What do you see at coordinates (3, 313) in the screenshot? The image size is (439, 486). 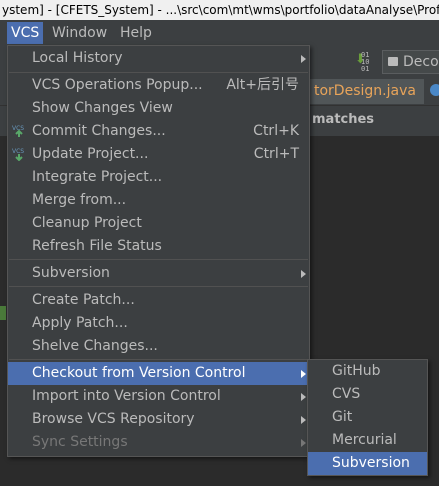 I see `gutter-marker` at bounding box center [3, 313].